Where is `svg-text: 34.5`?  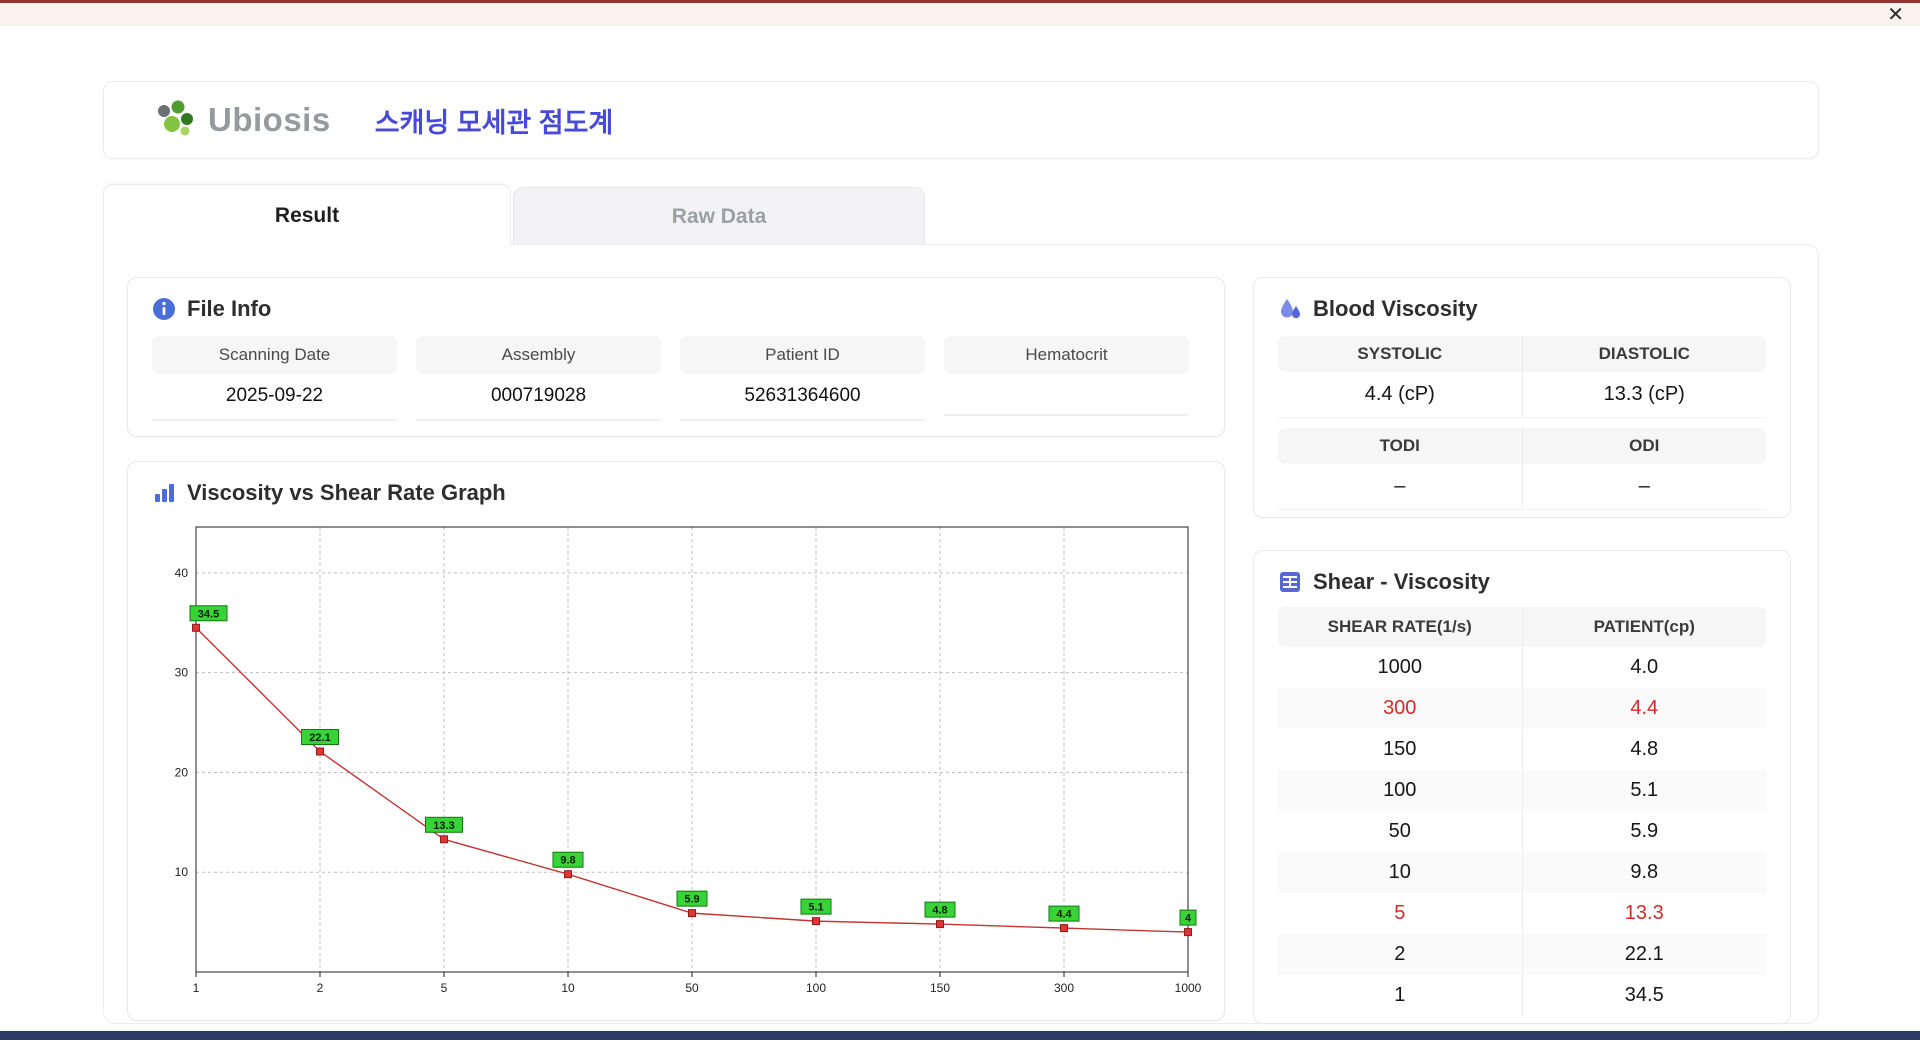 svg-text: 34.5 is located at coordinates (208, 614).